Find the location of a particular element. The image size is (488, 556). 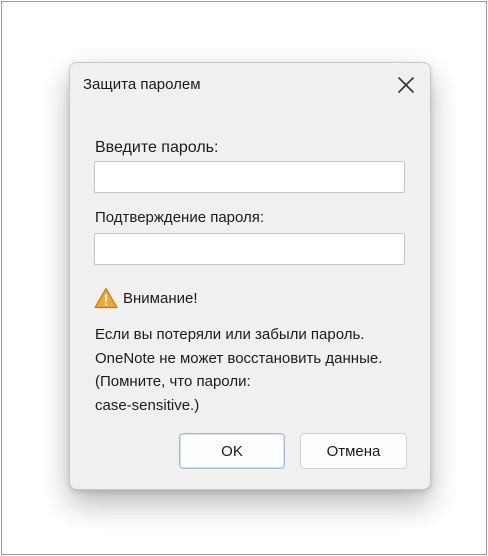

warning-line: Если вы потеряли или забыли пароль. is located at coordinates (230, 334).